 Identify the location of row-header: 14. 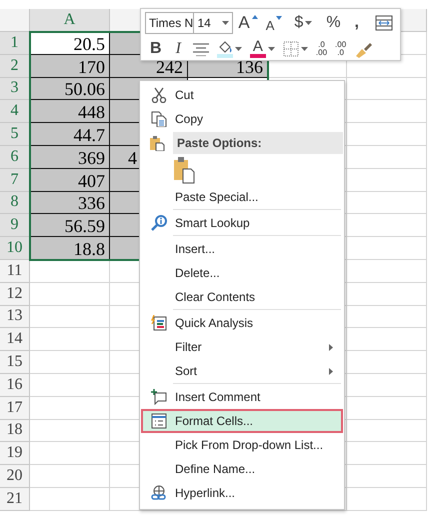
(15, 340).